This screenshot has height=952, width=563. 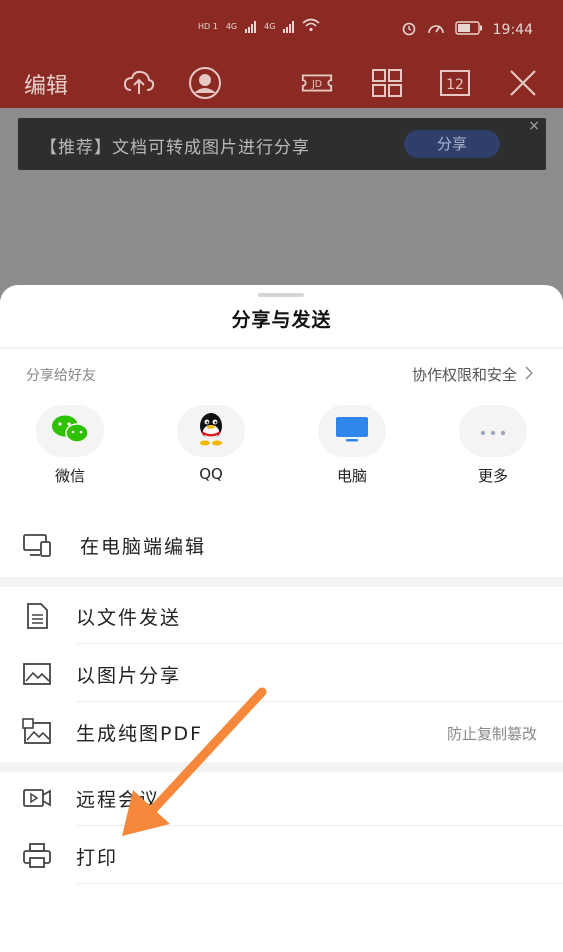 What do you see at coordinates (281, 320) in the screenshot?
I see `sheet-title: 分享与发送` at bounding box center [281, 320].